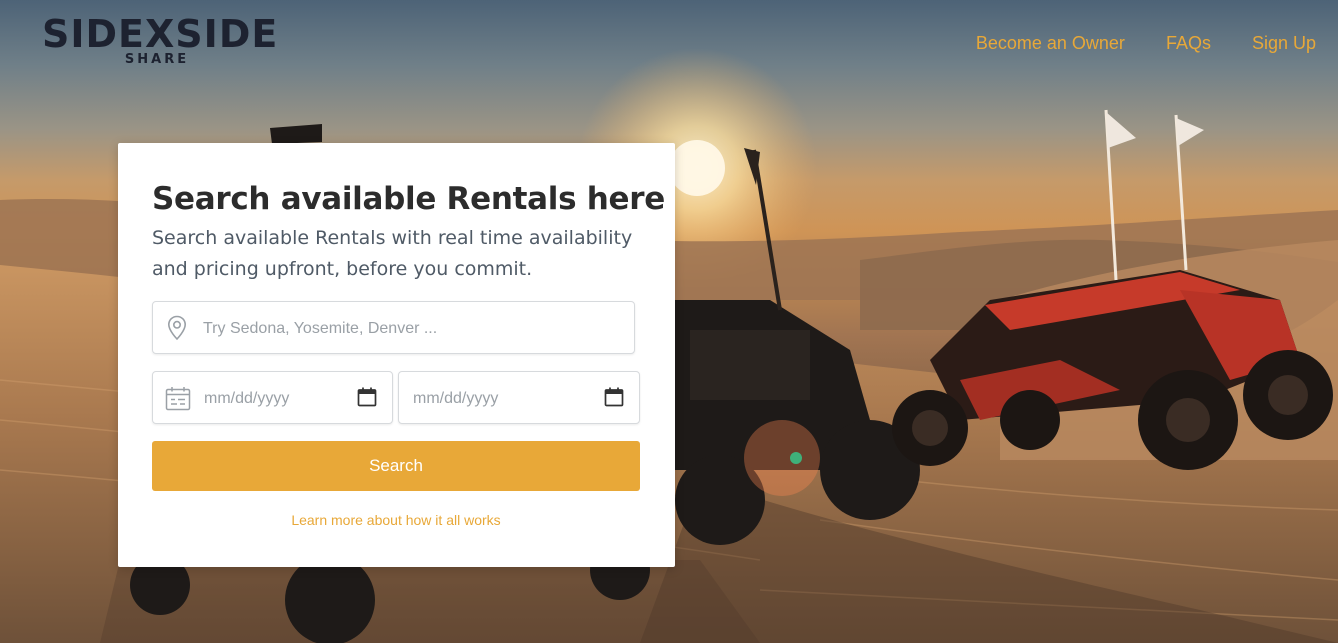 This screenshot has width=1338, height=643. I want to click on search-card-title: Search available Rentals here, so click(408, 199).